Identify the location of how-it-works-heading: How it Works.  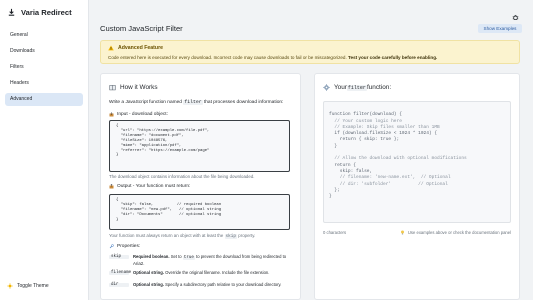
(133, 87).